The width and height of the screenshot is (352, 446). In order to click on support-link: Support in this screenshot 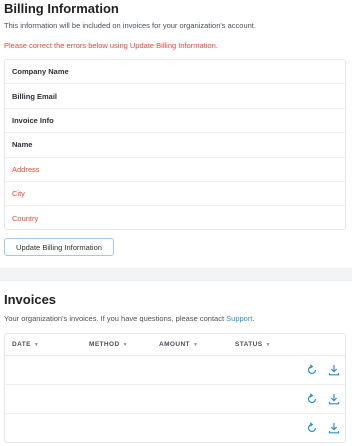, I will do `click(239, 318)`.